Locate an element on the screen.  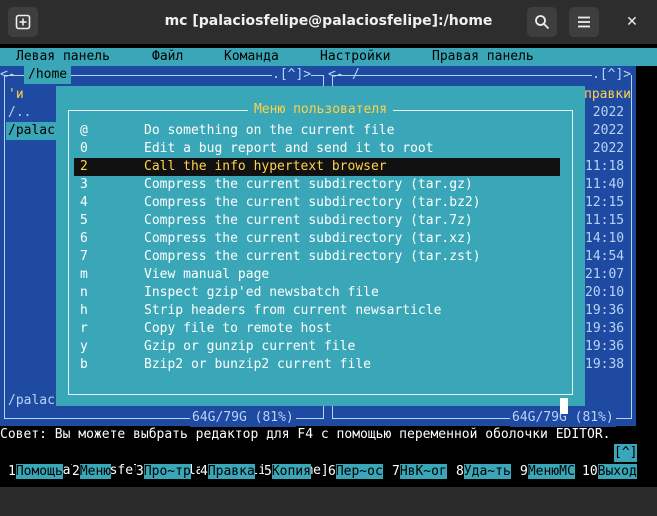
user-menu-item-label: View manual page is located at coordinates (207, 274).